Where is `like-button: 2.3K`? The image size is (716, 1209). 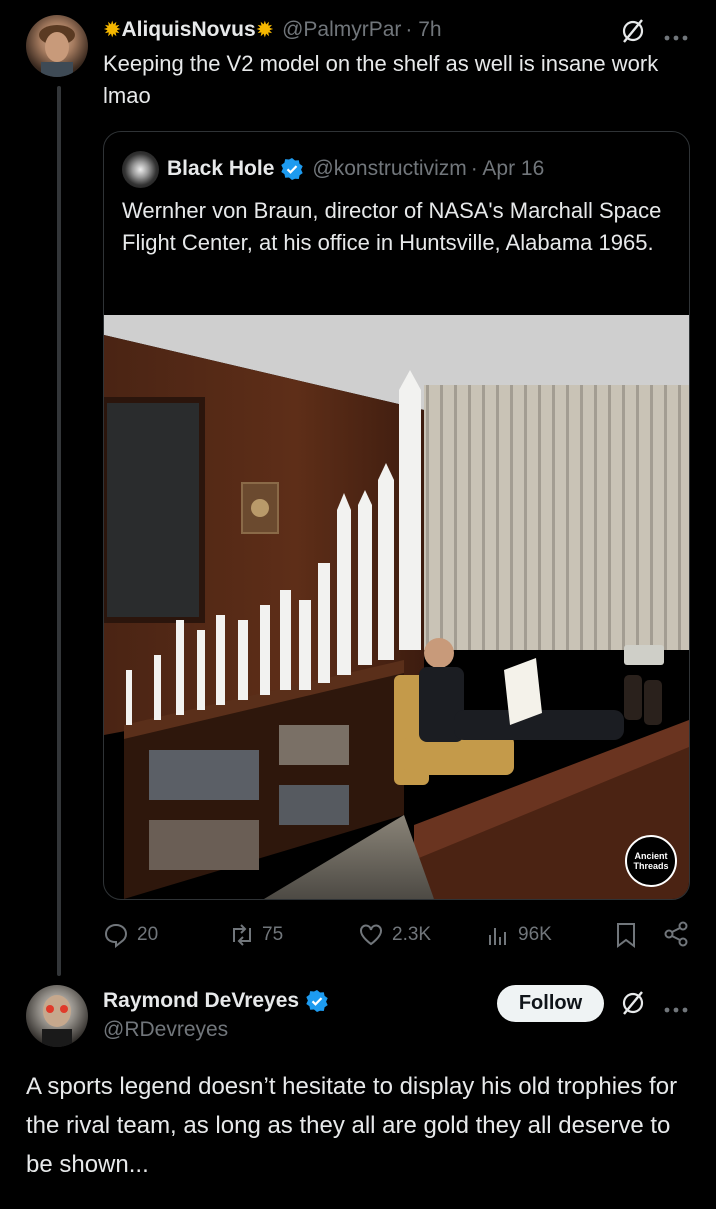 like-button: 2.3K is located at coordinates (394, 935).